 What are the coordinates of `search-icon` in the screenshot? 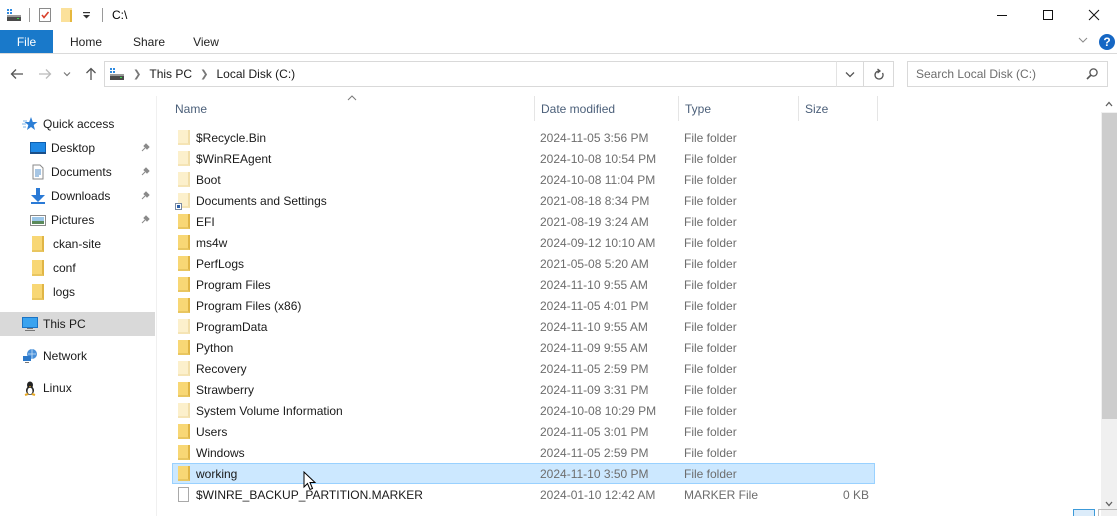 It's located at (1092, 75).